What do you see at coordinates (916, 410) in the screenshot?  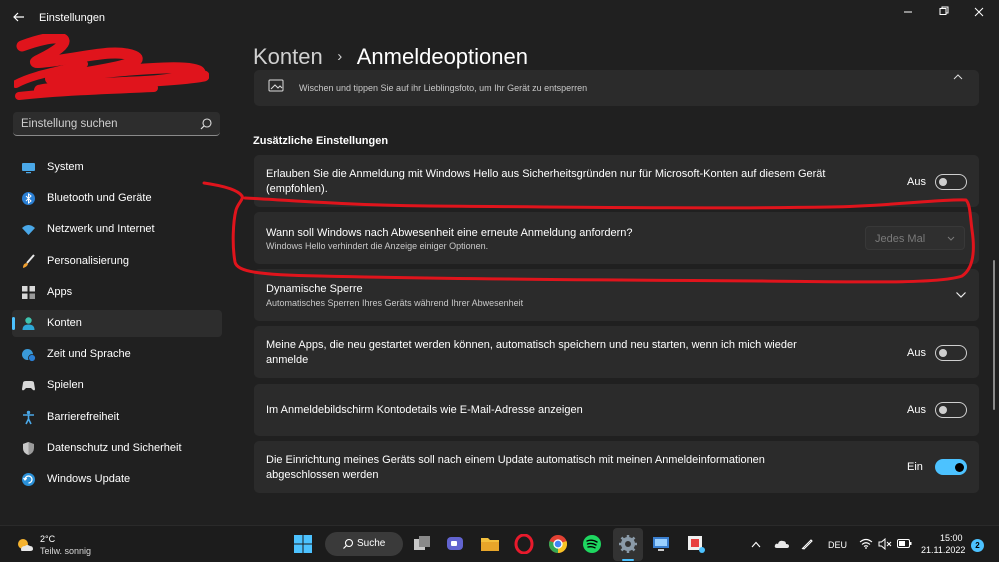 I see `account-details-state: Aus` at bounding box center [916, 410].